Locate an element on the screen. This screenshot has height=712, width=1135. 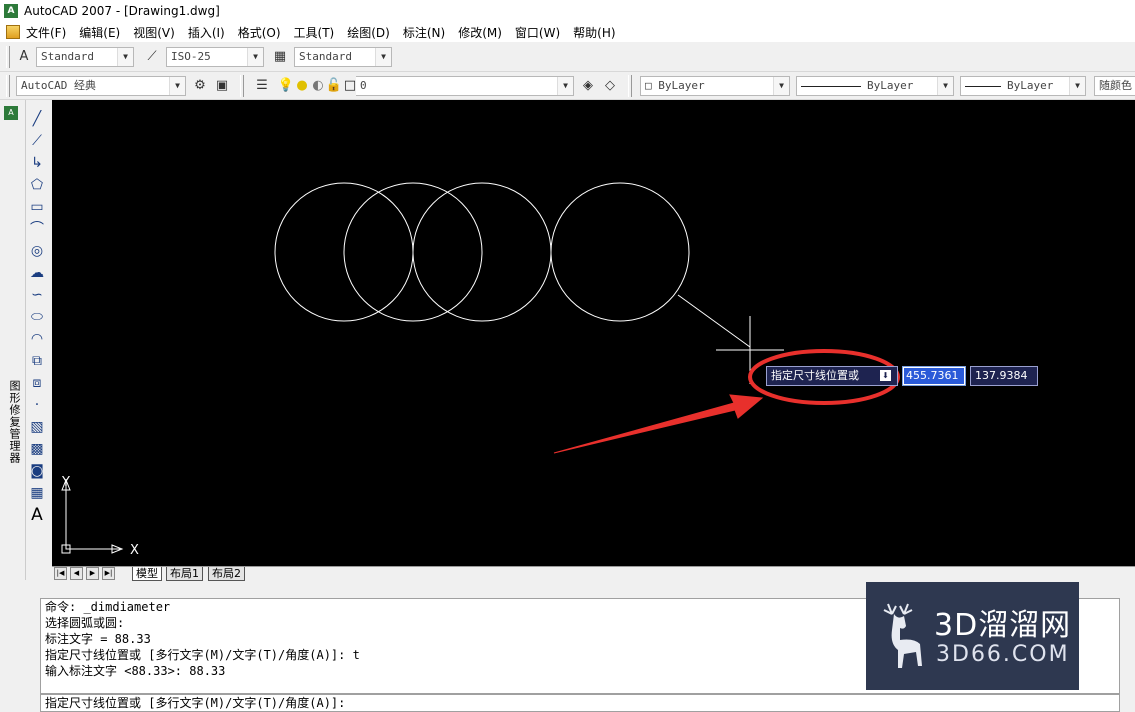
dynamic-input-value-x: 455.7361 is located at coordinates (934, 376).